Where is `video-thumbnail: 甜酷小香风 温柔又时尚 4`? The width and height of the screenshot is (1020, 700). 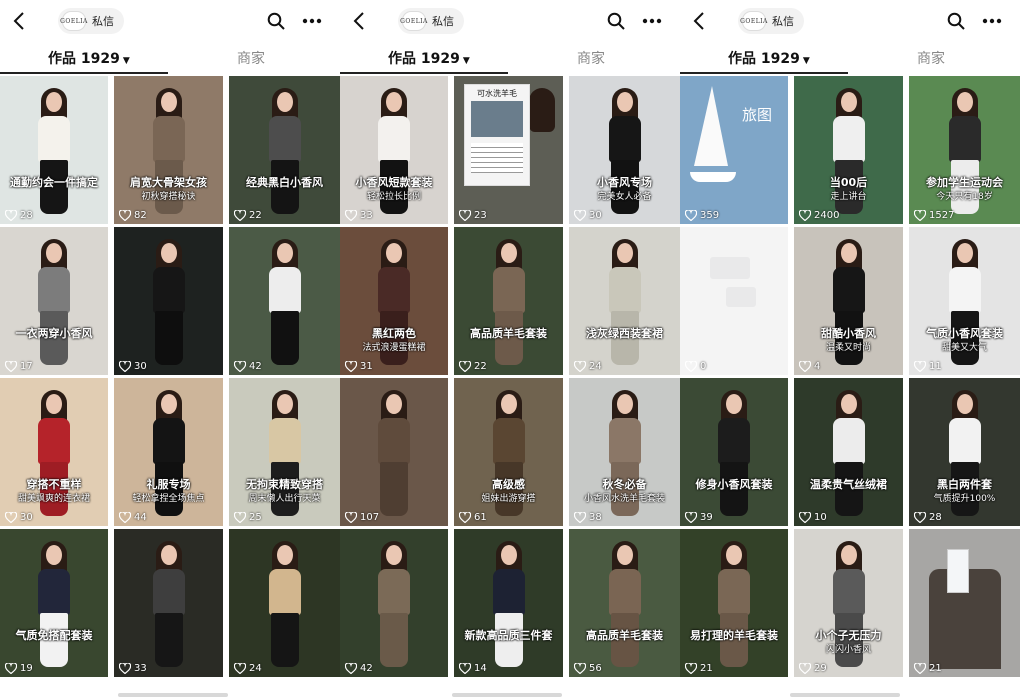 video-thumbnail: 甜酷小香风 温柔又时尚 4 is located at coordinates (848, 301).